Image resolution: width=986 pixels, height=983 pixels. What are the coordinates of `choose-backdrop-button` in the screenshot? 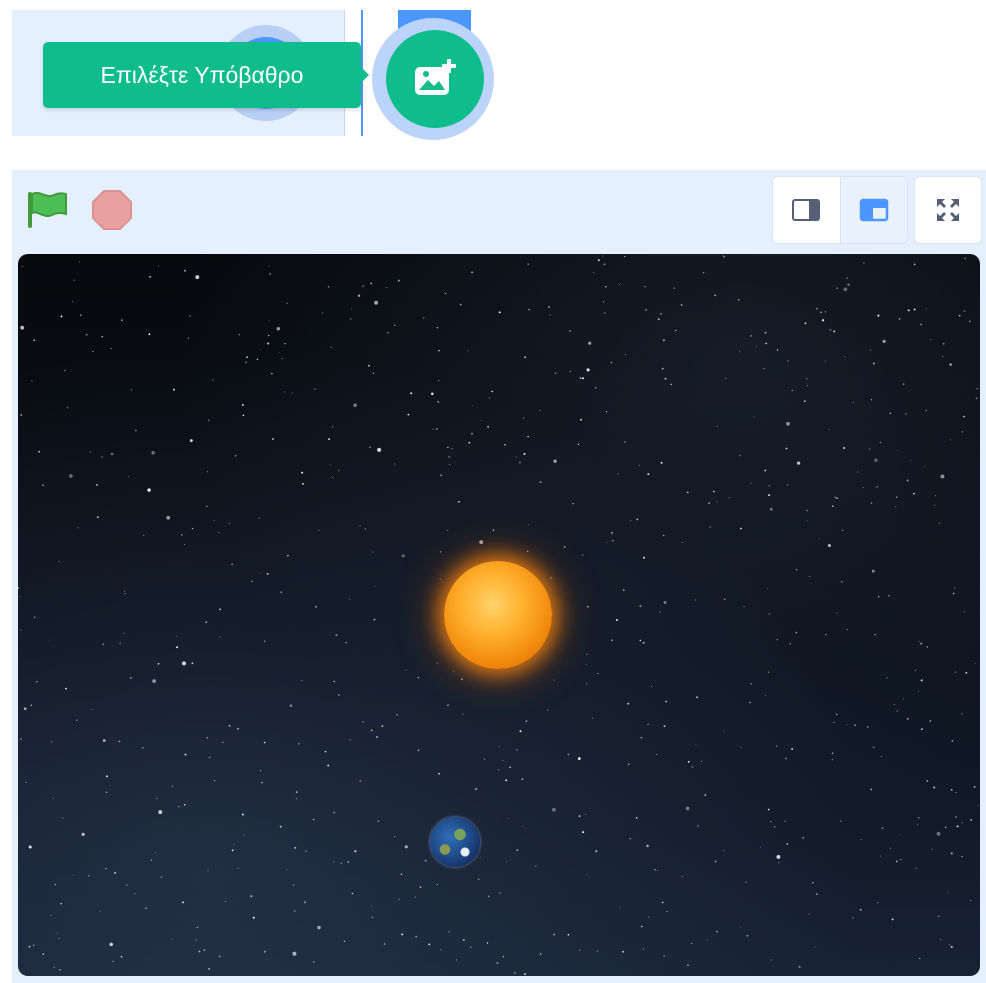 It's located at (435, 79).